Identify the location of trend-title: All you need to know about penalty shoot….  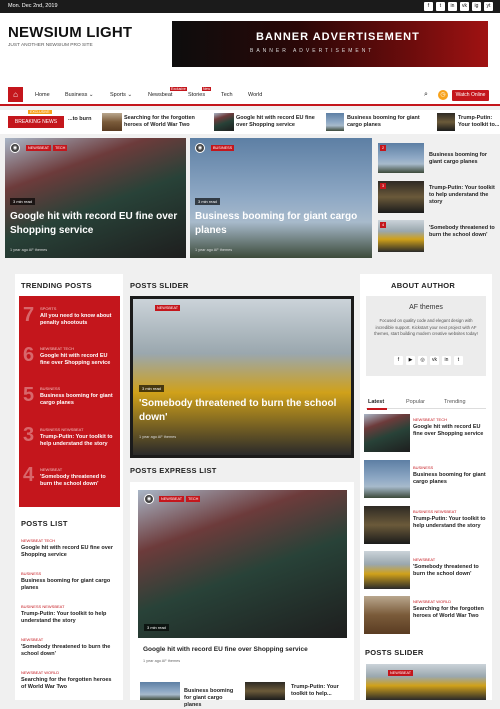
(78, 320).